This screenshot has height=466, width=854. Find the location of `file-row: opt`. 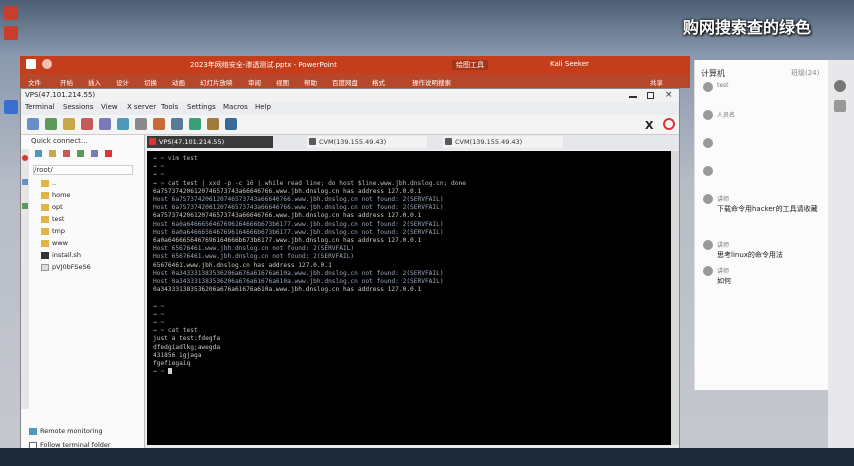

file-row: opt is located at coordinates (91, 208).